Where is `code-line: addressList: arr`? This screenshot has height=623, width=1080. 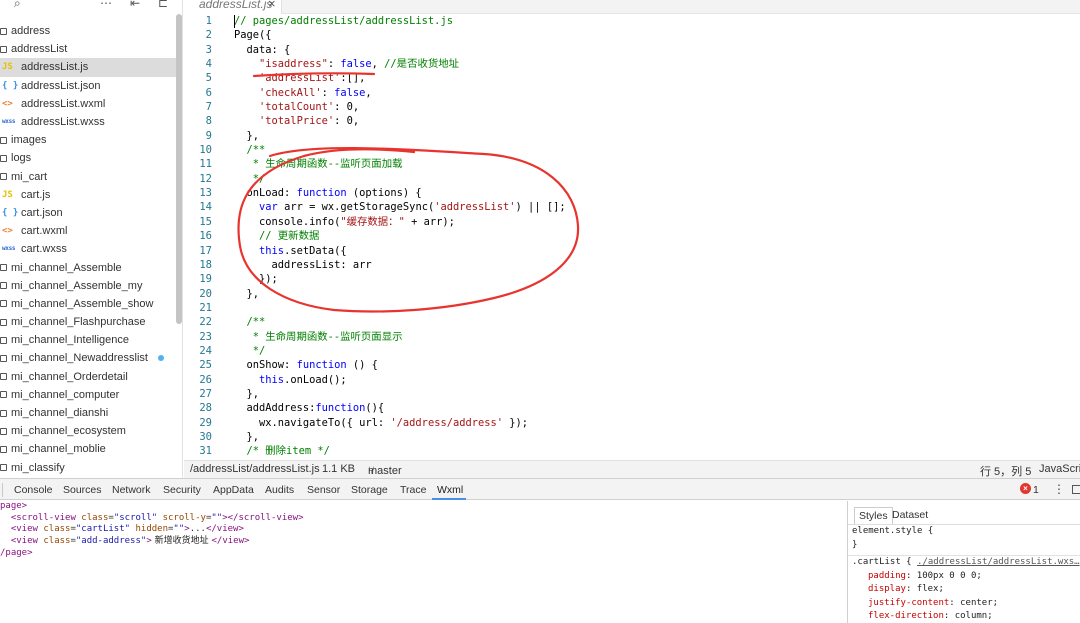
code-line: addressList: arr is located at coordinates (654, 265).